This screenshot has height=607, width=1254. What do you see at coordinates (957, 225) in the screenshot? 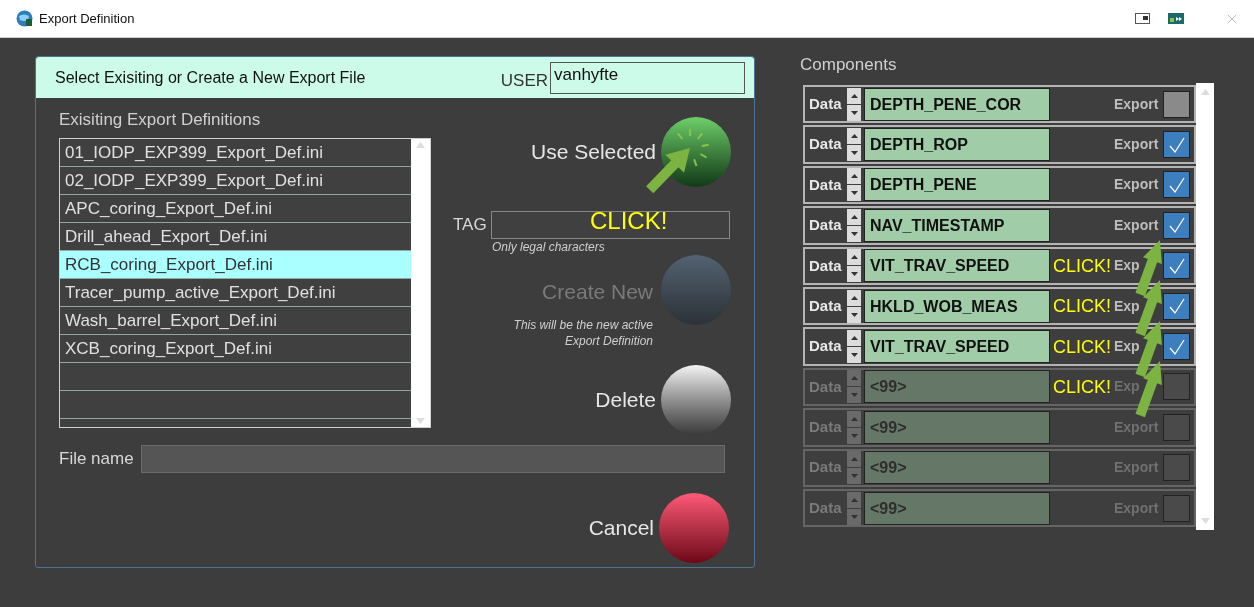
I see `component-field: NAV_TIMESTAMP` at bounding box center [957, 225].